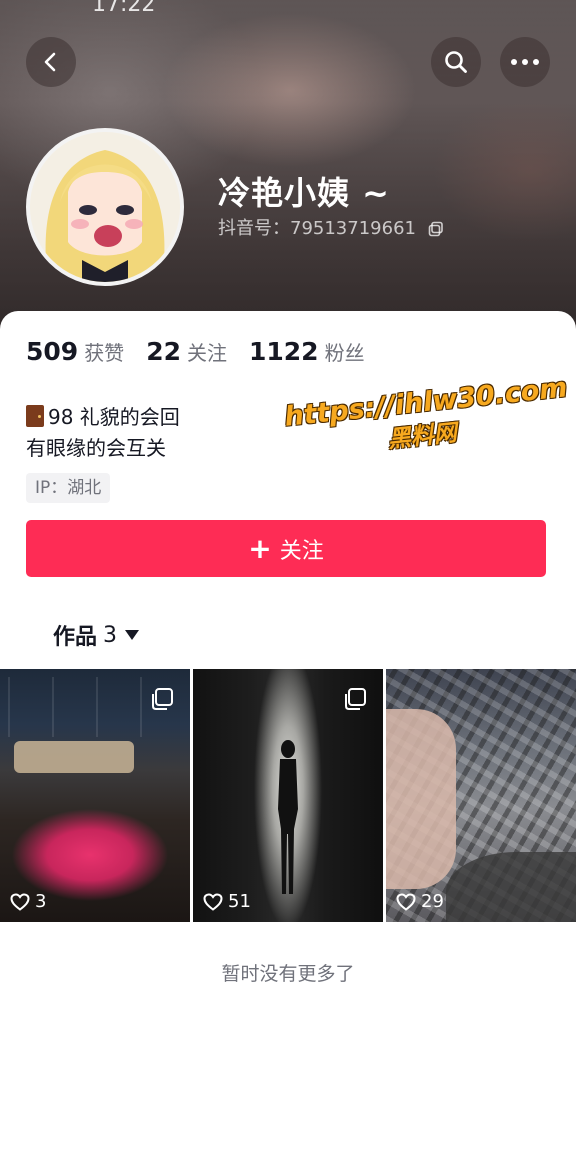 The height and width of the screenshot is (1152, 576). What do you see at coordinates (35, 416) in the screenshot?
I see `door-icon` at bounding box center [35, 416].